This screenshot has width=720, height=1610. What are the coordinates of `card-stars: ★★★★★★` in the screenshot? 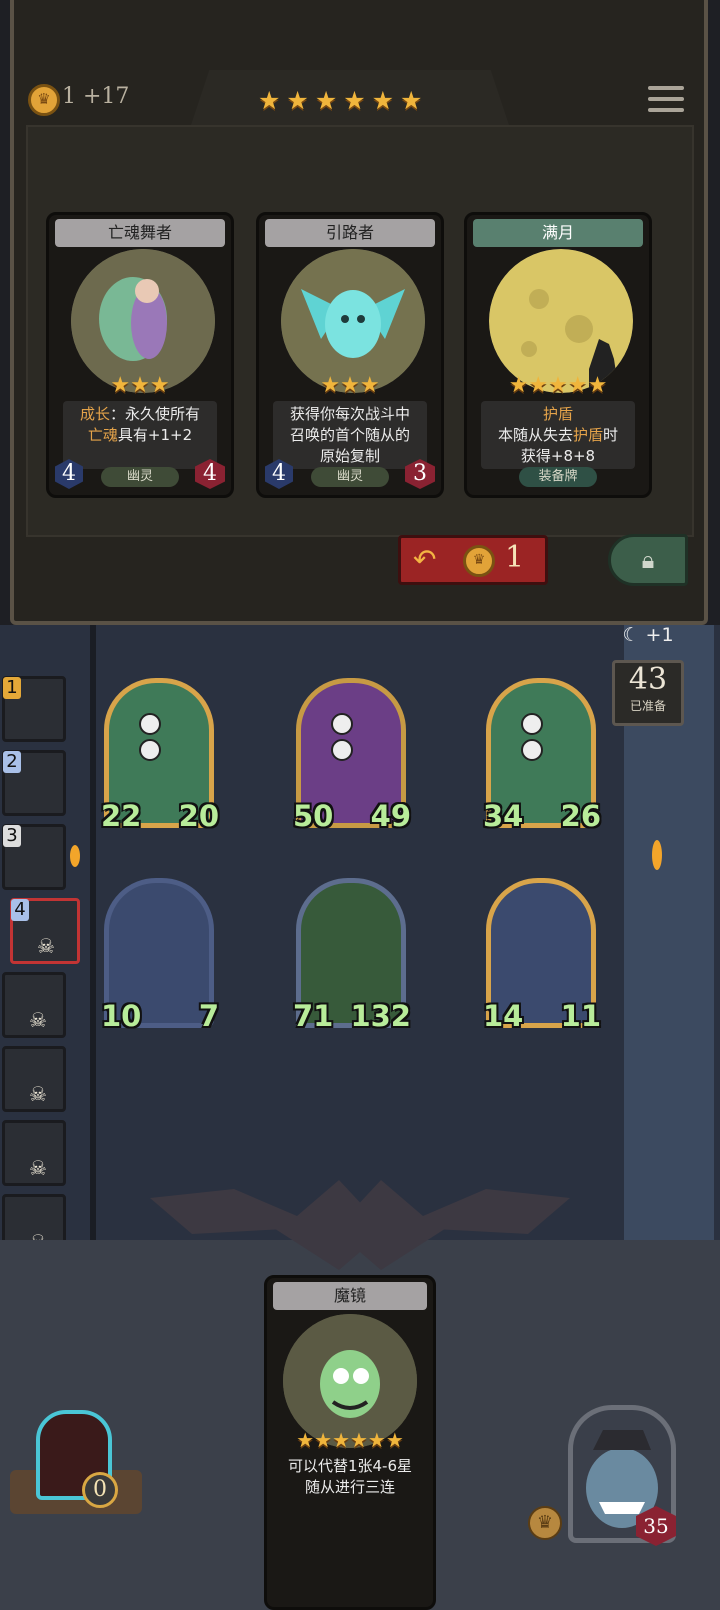 It's located at (350, 1440).